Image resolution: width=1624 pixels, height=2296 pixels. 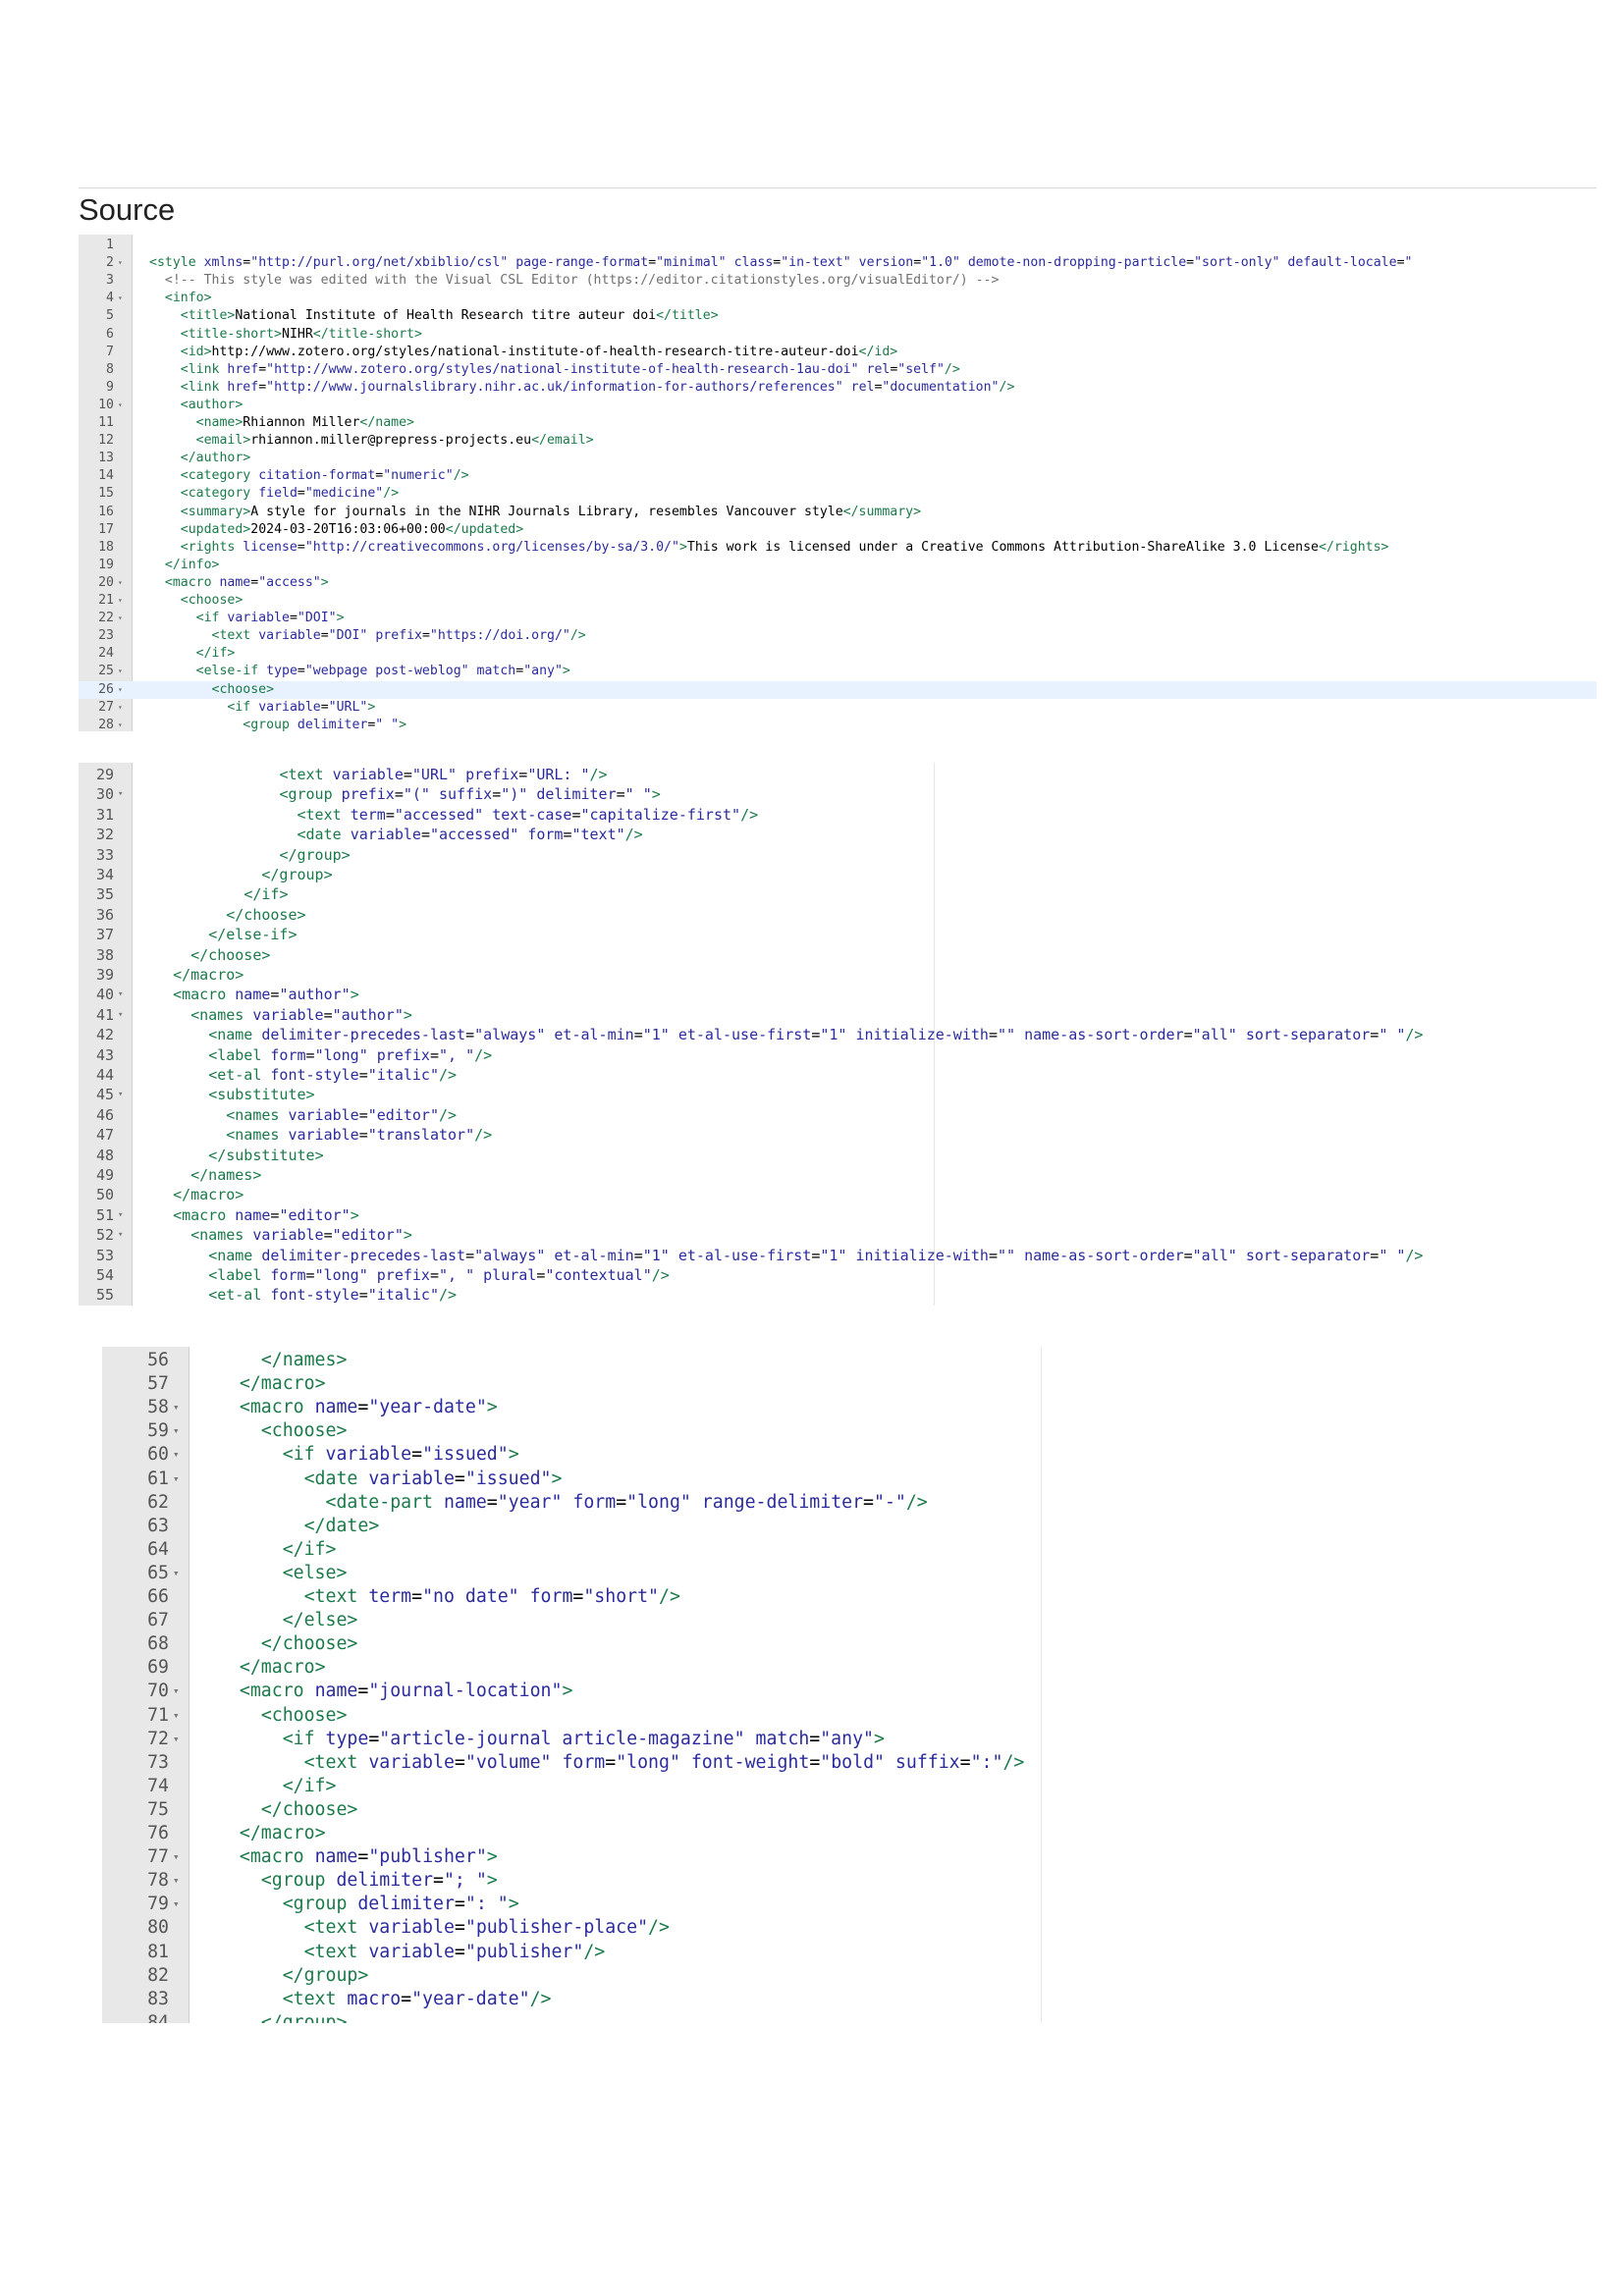 What do you see at coordinates (838, 1015) in the screenshot?
I see `code-line: 41 ▾ <names variable="author">` at bounding box center [838, 1015].